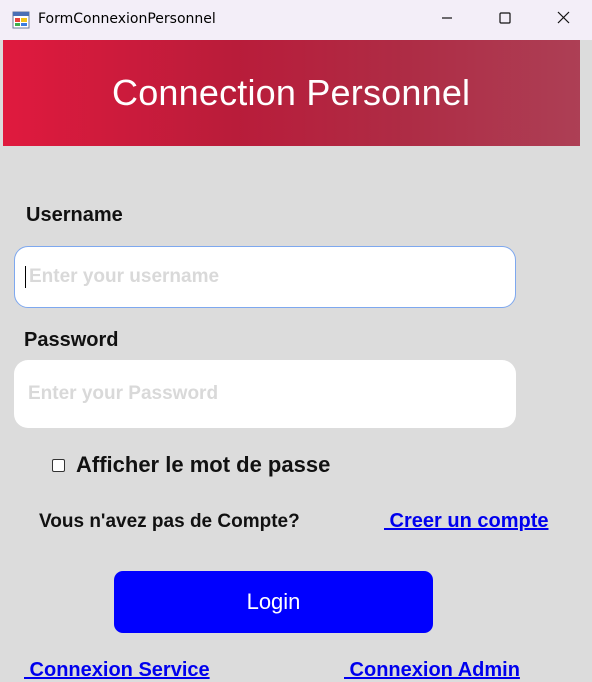  What do you see at coordinates (74, 215) in the screenshot?
I see `username-label: Username` at bounding box center [74, 215].